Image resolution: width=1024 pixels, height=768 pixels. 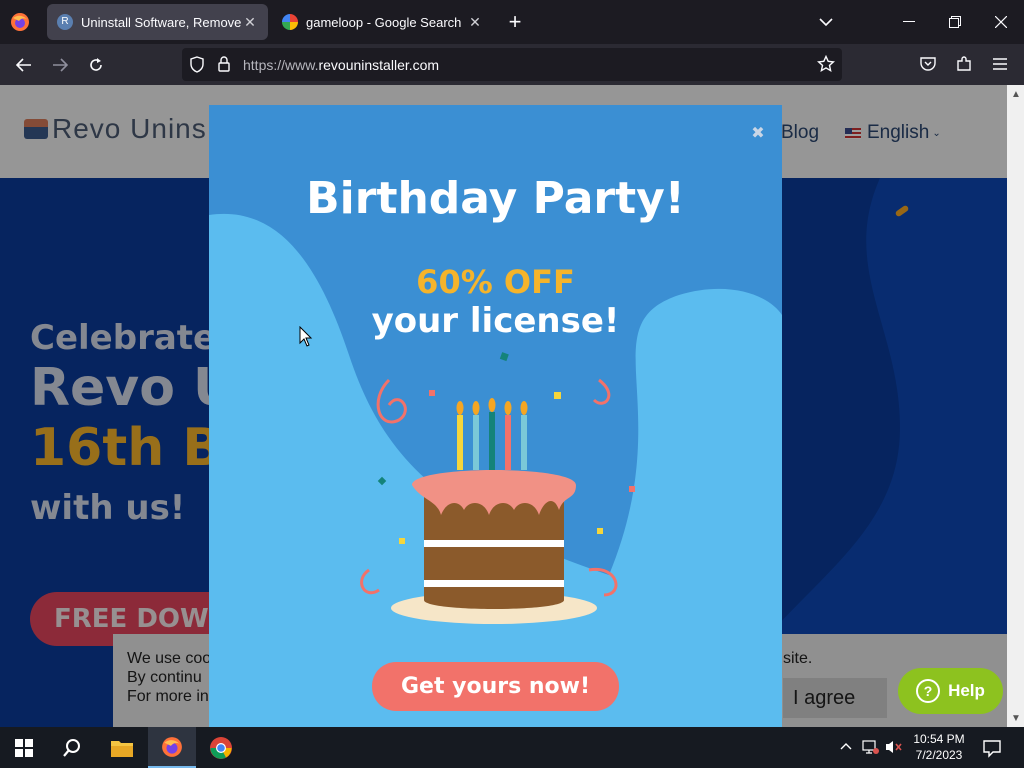 I want to click on clock-time: 10:54 PM, so click(x=939, y=739).